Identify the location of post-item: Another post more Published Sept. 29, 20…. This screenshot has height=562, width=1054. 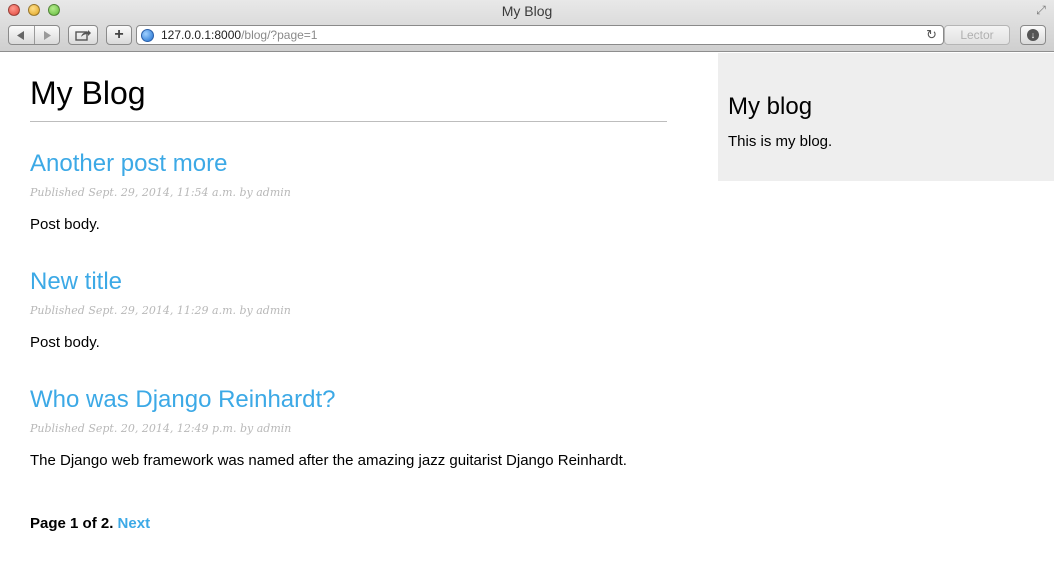
(160, 192).